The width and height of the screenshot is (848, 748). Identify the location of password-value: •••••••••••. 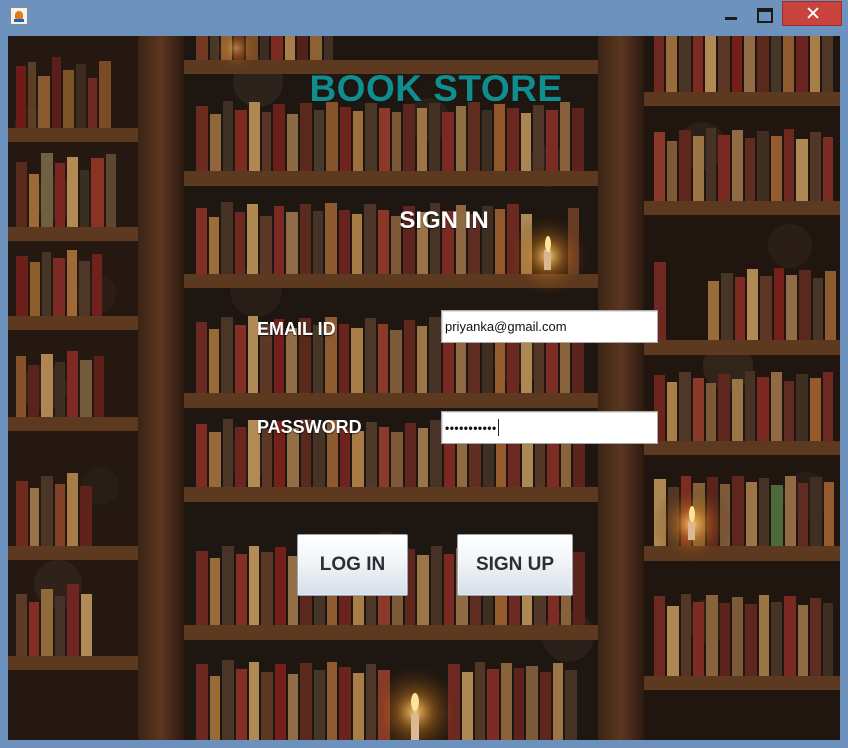
(471, 427).